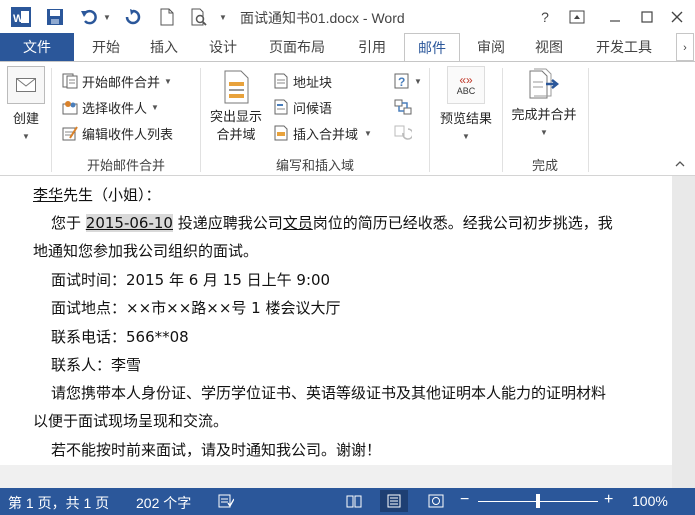 Image resolution: width=695 pixels, height=515 pixels. I want to click on tab-view: 视图, so click(549, 47).